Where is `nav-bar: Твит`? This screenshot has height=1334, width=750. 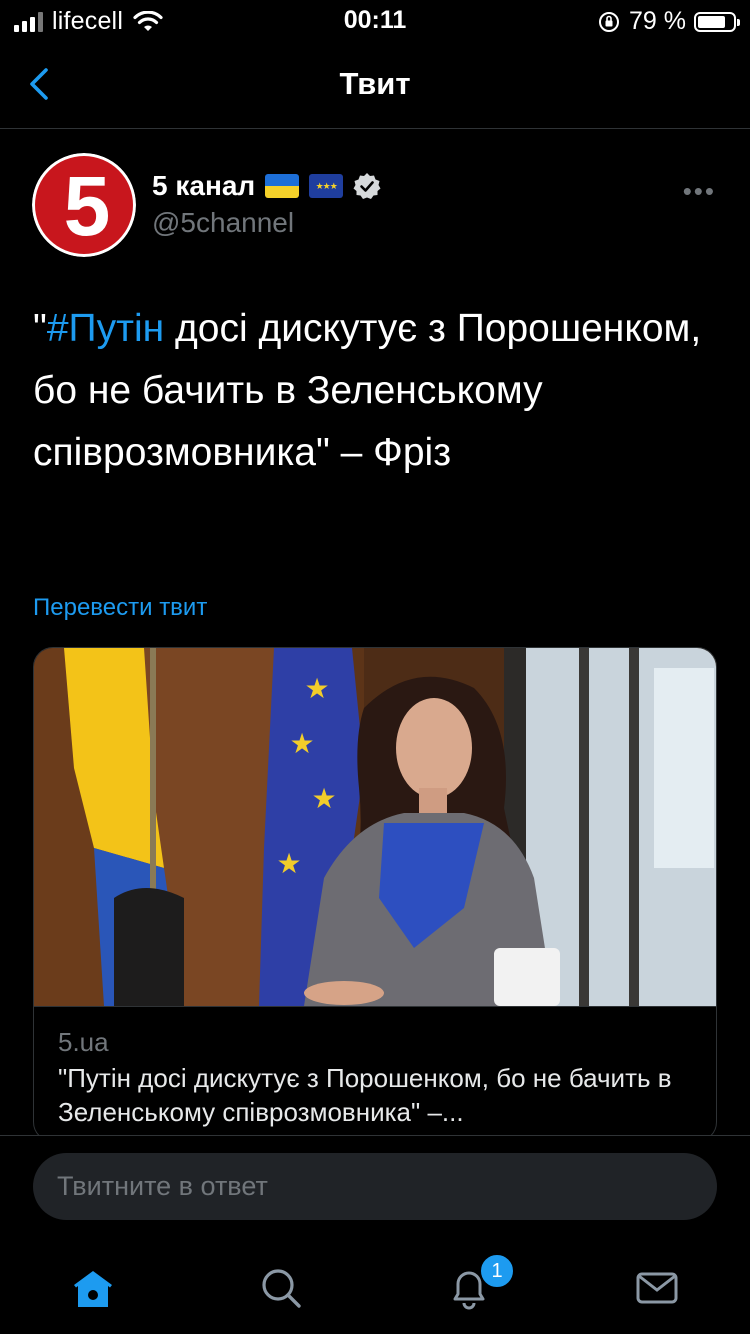 nav-bar: Твит is located at coordinates (375, 84).